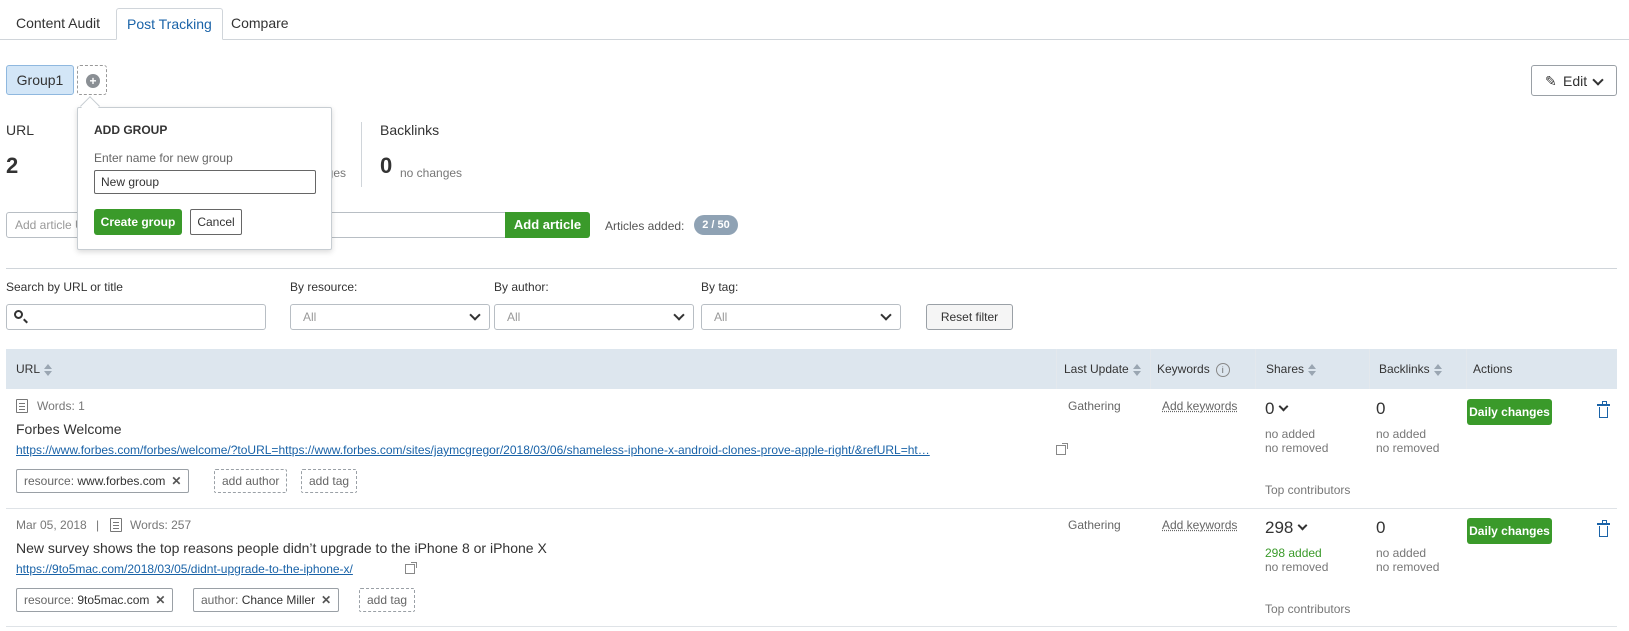  Describe the element at coordinates (390, 317) in the screenshot. I see `resource-select: All` at that location.